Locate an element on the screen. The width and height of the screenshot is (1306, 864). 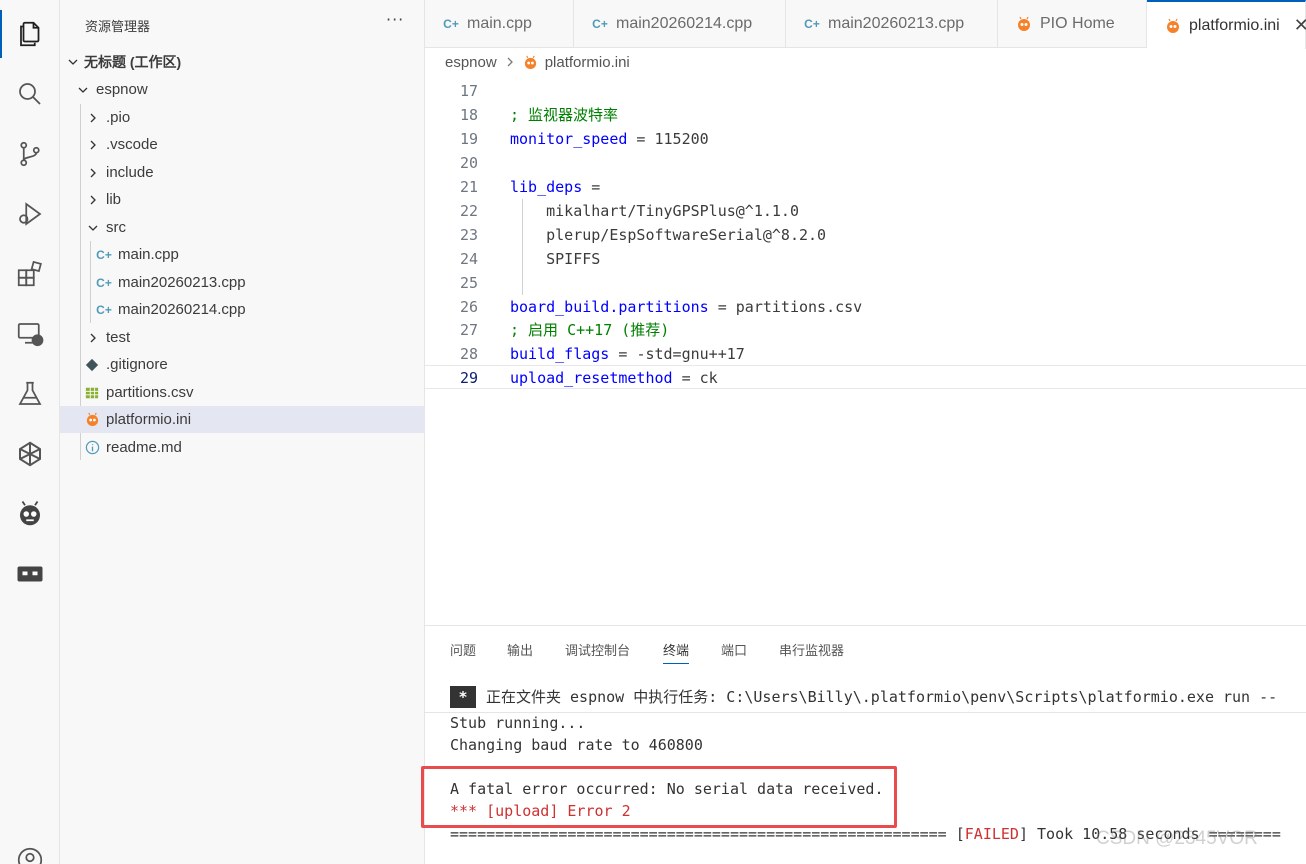
tab-main-cpp: C+ main.cpp is located at coordinates (499, 24).